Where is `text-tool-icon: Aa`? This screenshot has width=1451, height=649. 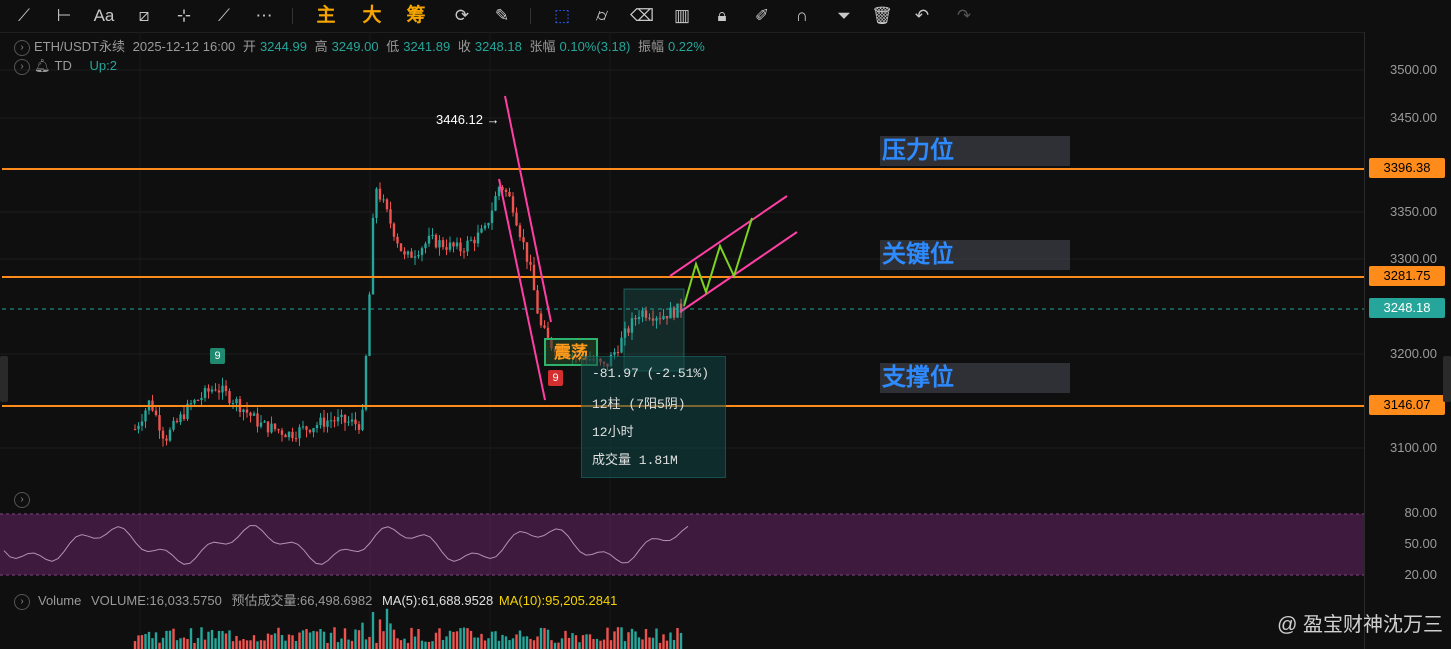 text-tool-icon: Aa is located at coordinates (104, 16).